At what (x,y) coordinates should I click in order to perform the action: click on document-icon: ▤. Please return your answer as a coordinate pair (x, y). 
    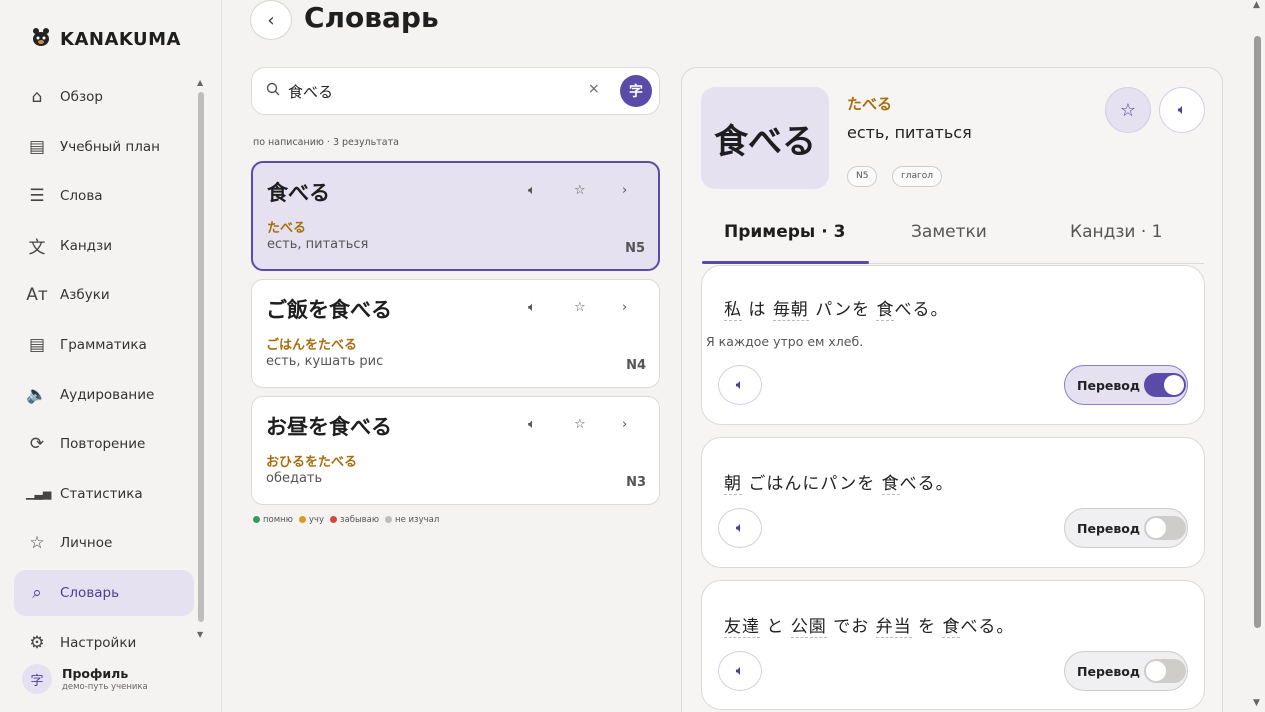
    Looking at the image, I should click on (37, 146).